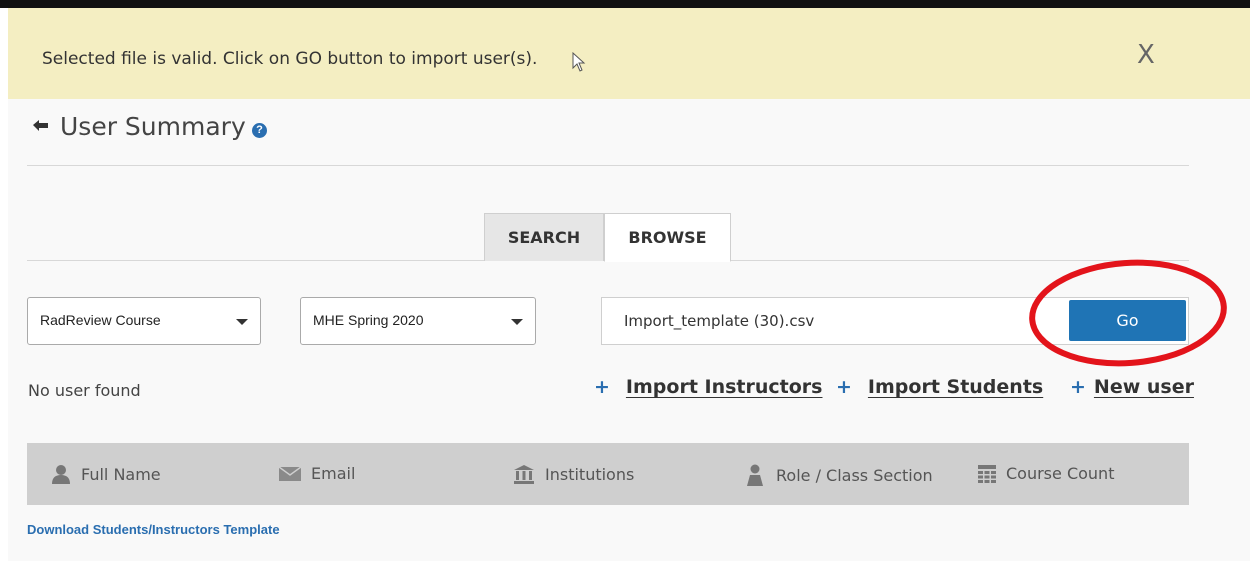 This screenshot has height=561, width=1250. I want to click on column-course-count: Course Count, so click(1046, 473).